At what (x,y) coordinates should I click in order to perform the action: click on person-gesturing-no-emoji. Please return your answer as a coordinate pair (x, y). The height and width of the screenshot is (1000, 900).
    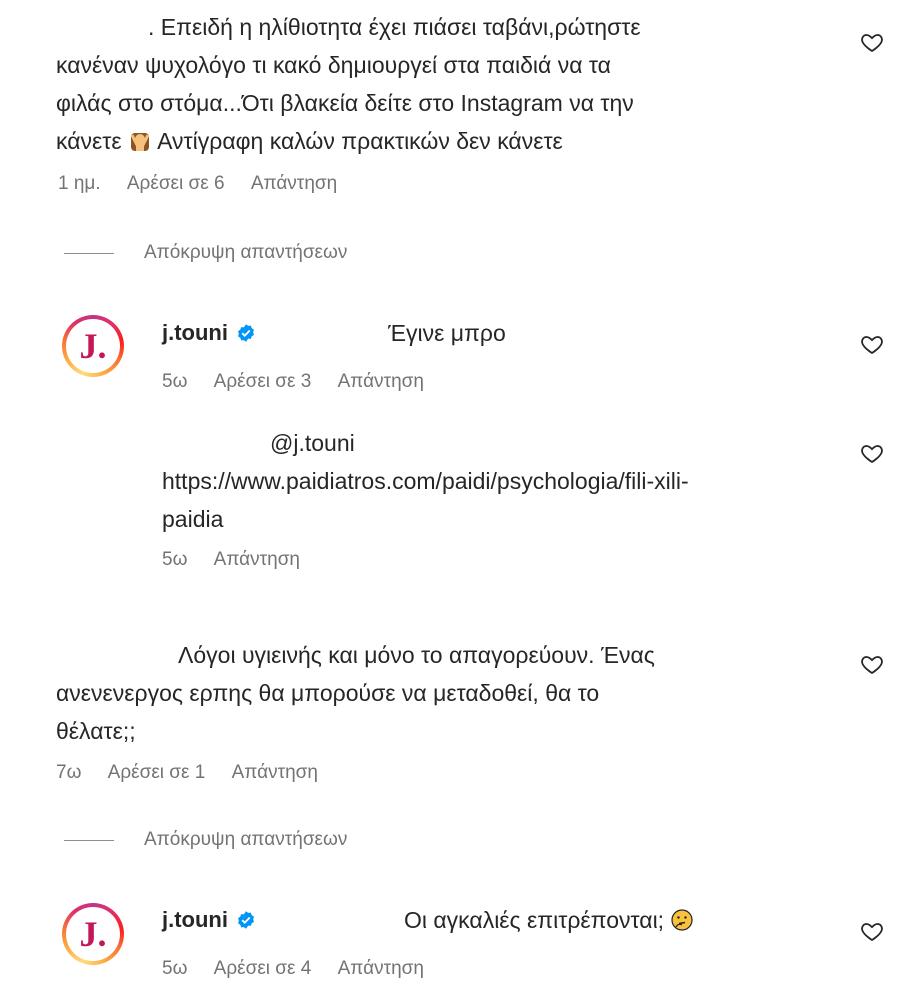
    Looking at the image, I should click on (140, 141).